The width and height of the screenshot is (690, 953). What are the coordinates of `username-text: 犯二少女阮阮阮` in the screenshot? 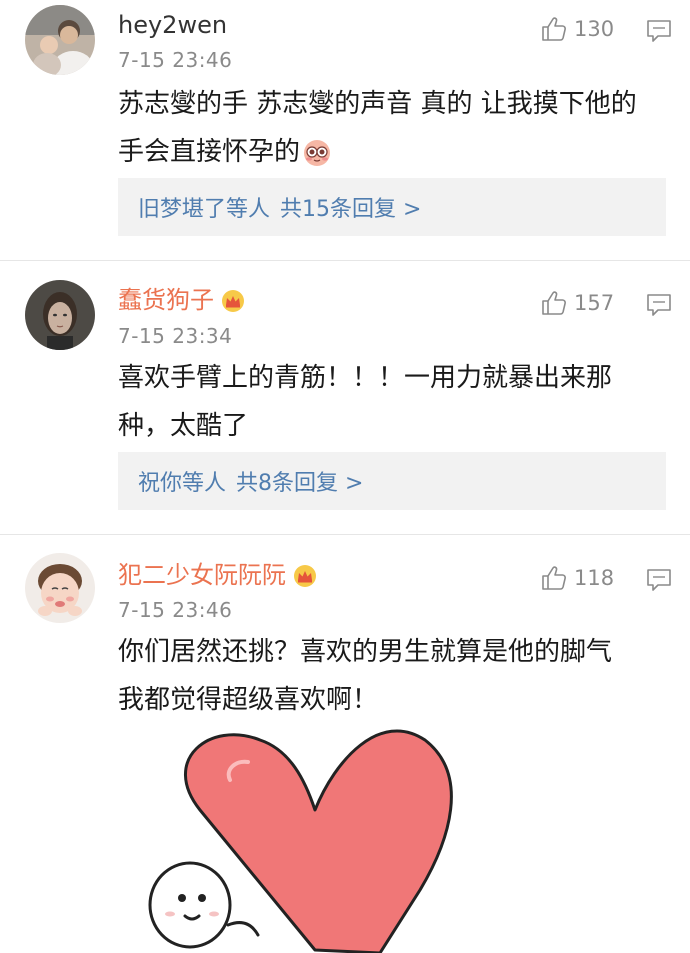 It's located at (202, 575).